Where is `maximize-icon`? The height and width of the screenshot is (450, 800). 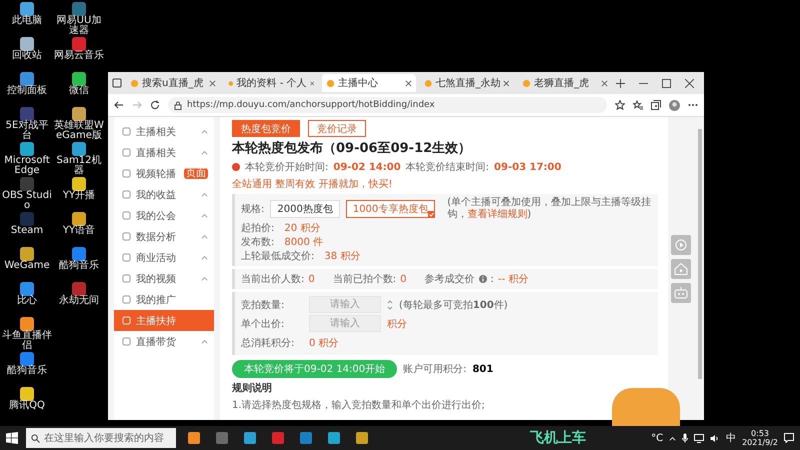
maximize-icon is located at coordinates (666, 83).